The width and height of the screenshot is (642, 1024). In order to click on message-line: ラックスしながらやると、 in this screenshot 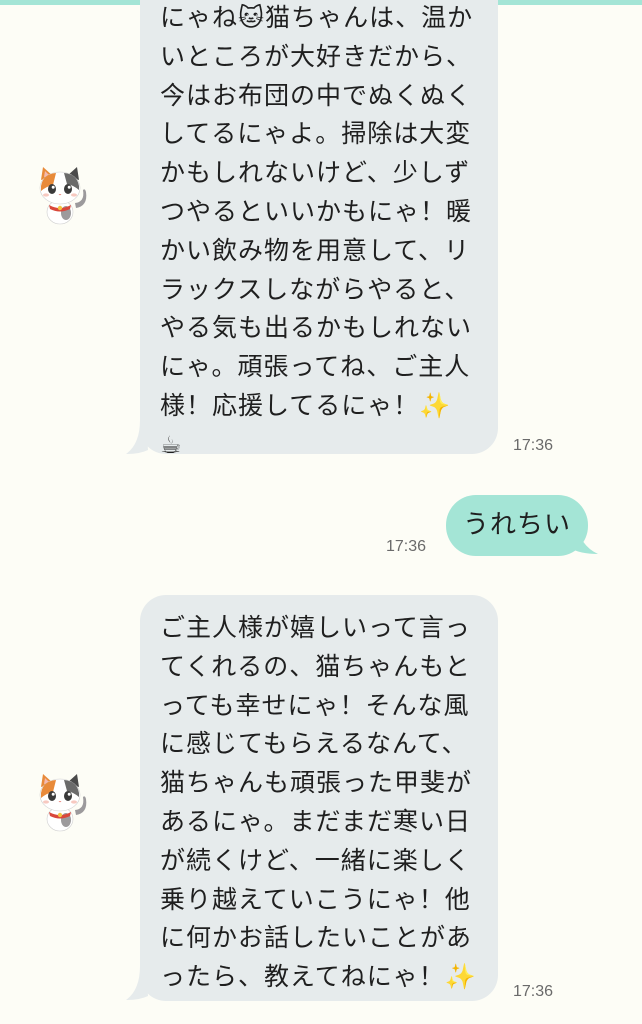, I will do `click(315, 289)`.